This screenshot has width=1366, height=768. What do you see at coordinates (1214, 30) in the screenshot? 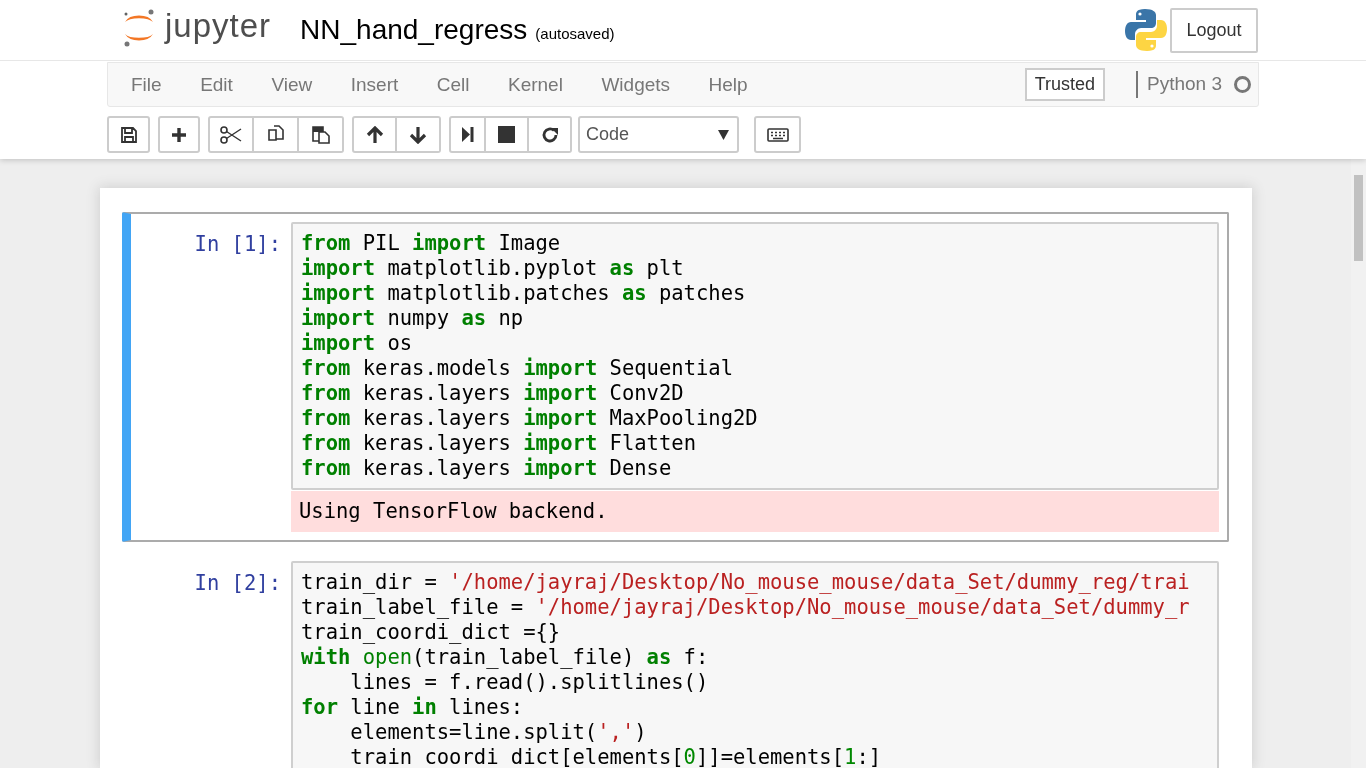
I see `logout-button: Logout` at bounding box center [1214, 30].